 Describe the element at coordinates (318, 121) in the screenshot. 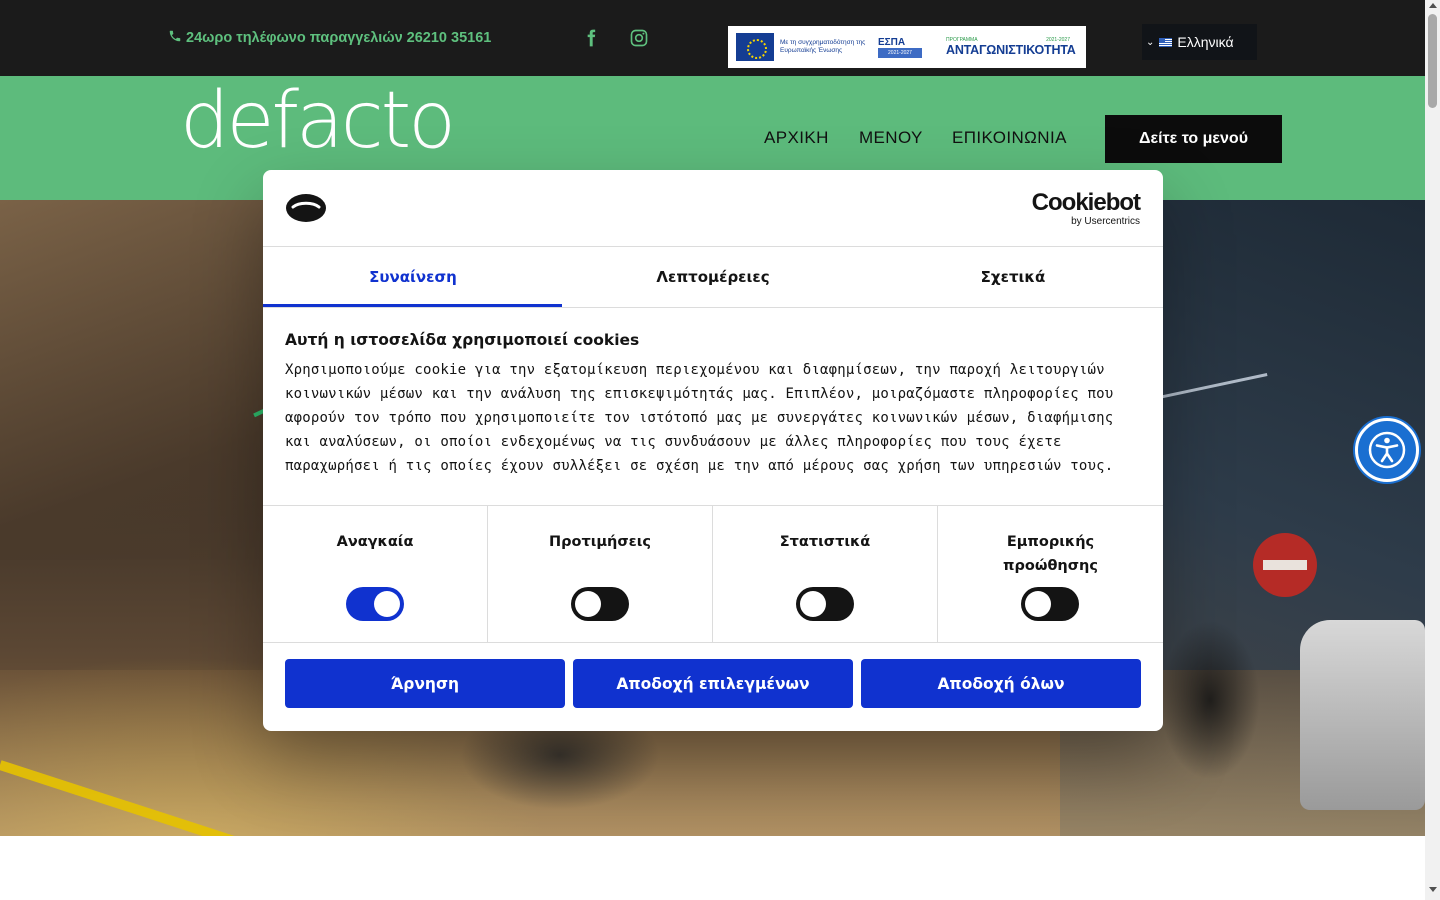

I see `site-logo: defacto` at that location.